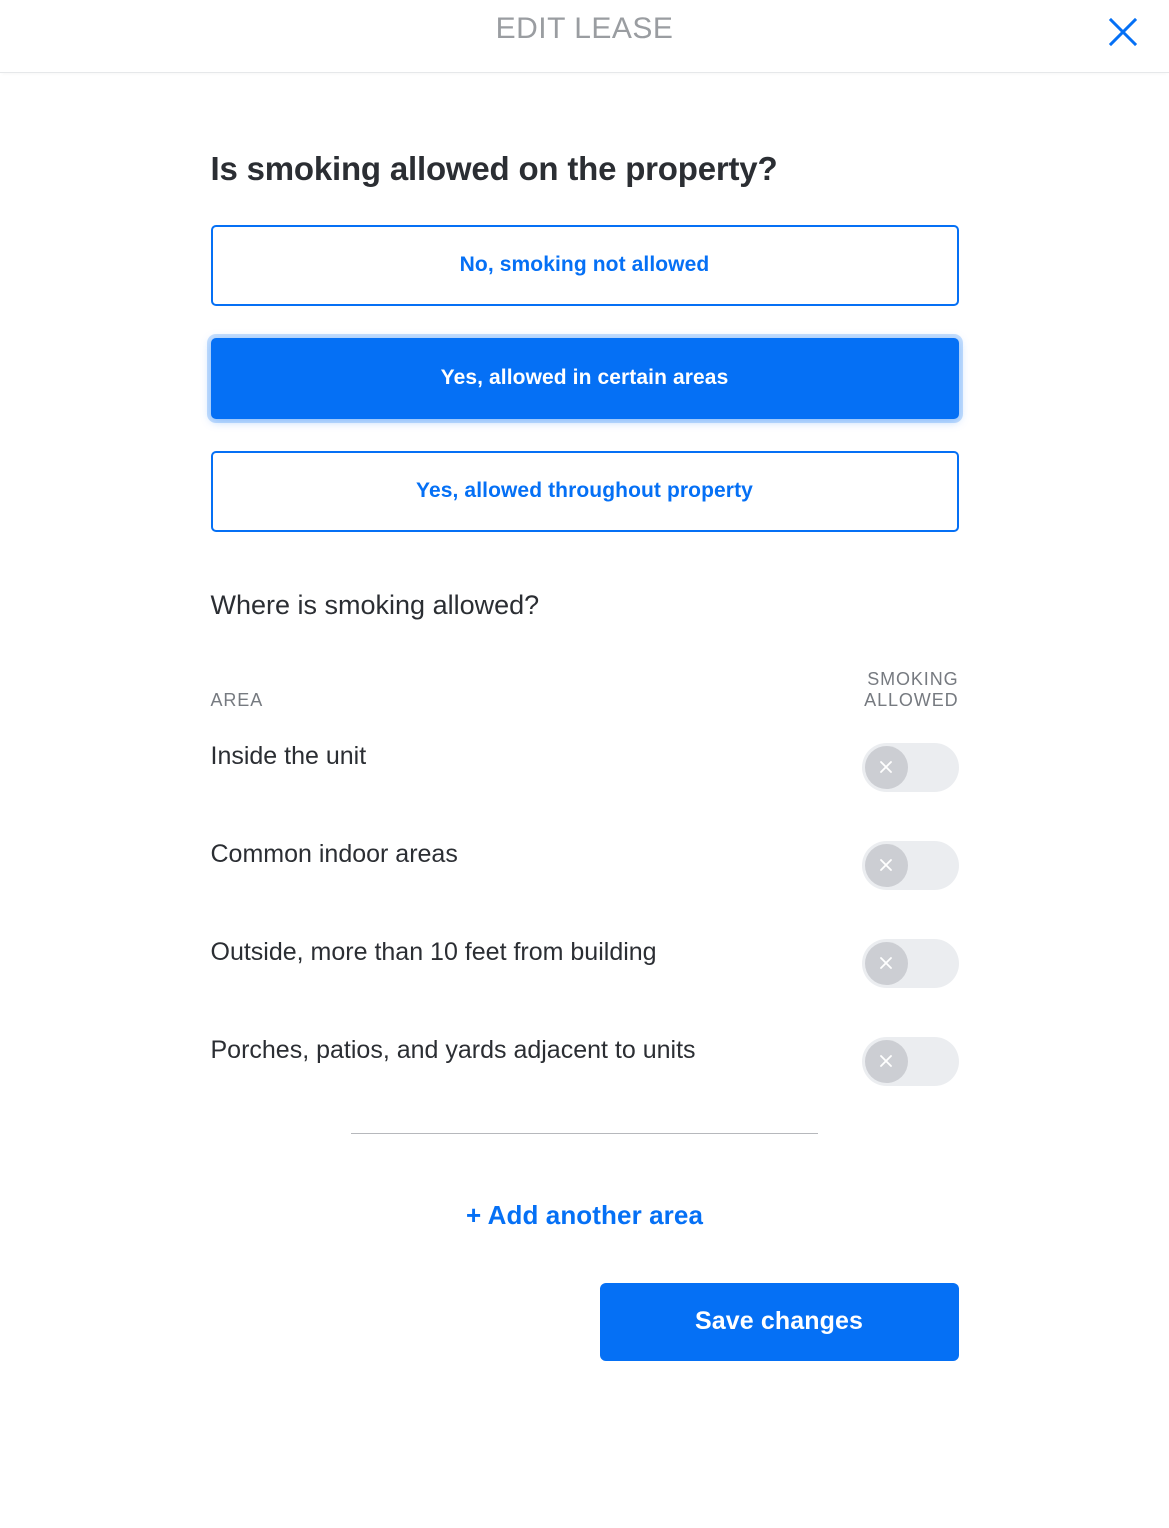 The height and width of the screenshot is (1528, 1169). I want to click on area-label-common-indoor: Common indoor areas, so click(334, 853).